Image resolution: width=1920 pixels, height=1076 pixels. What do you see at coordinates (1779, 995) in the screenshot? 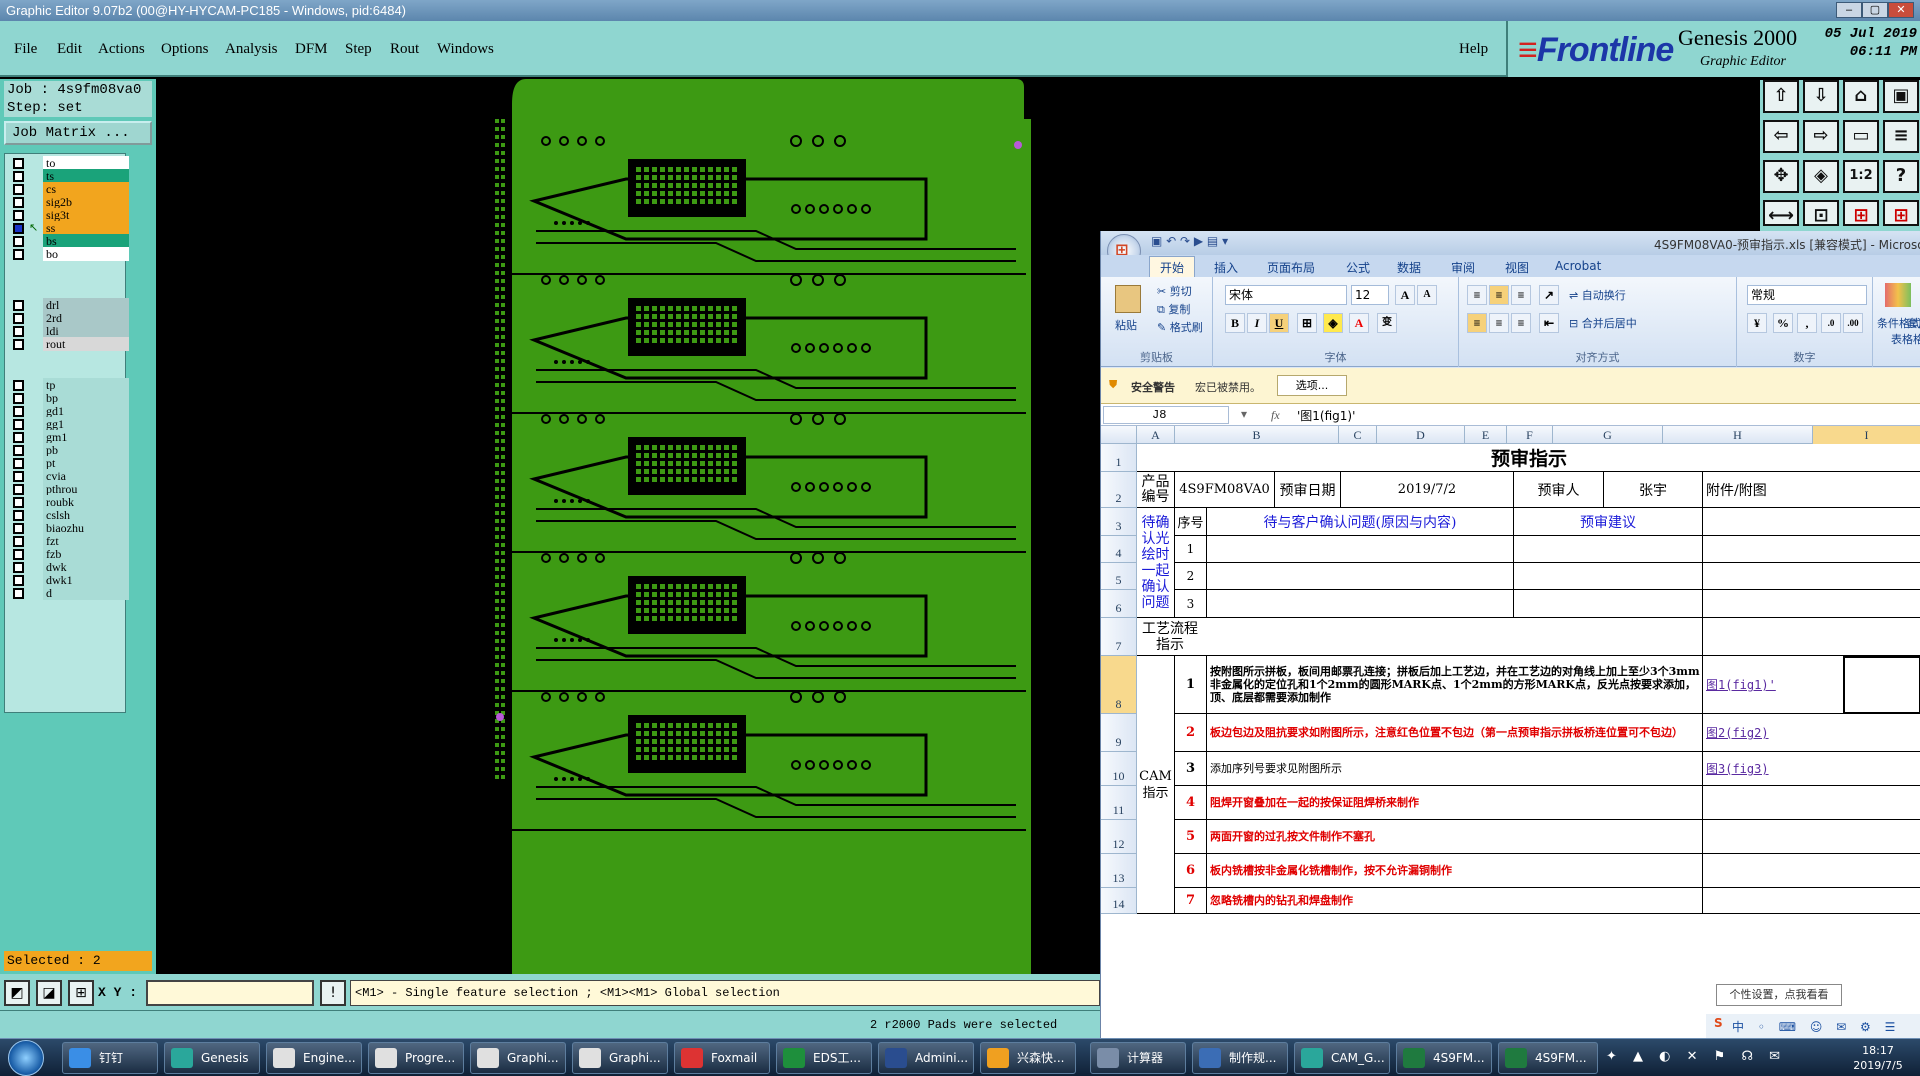
I see `ime-tooltip: 个性设置，点我看看` at bounding box center [1779, 995].